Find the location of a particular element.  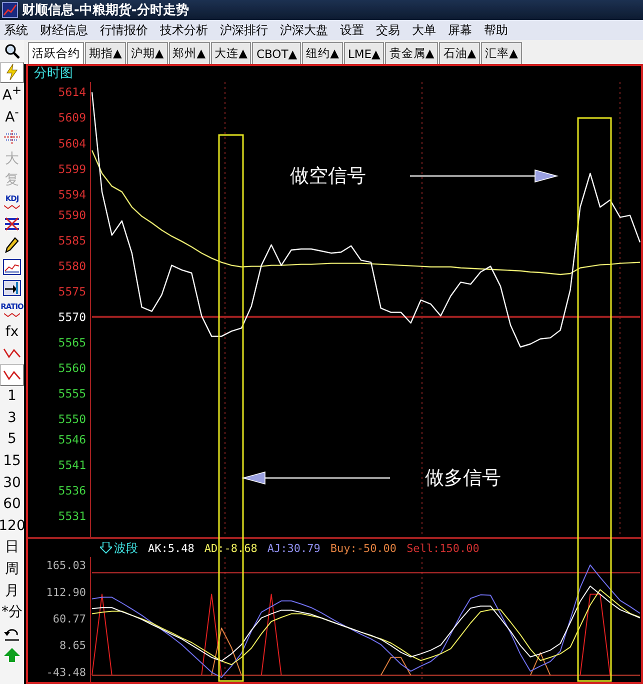

price-tick-label: 5580 is located at coordinates (72, 265).